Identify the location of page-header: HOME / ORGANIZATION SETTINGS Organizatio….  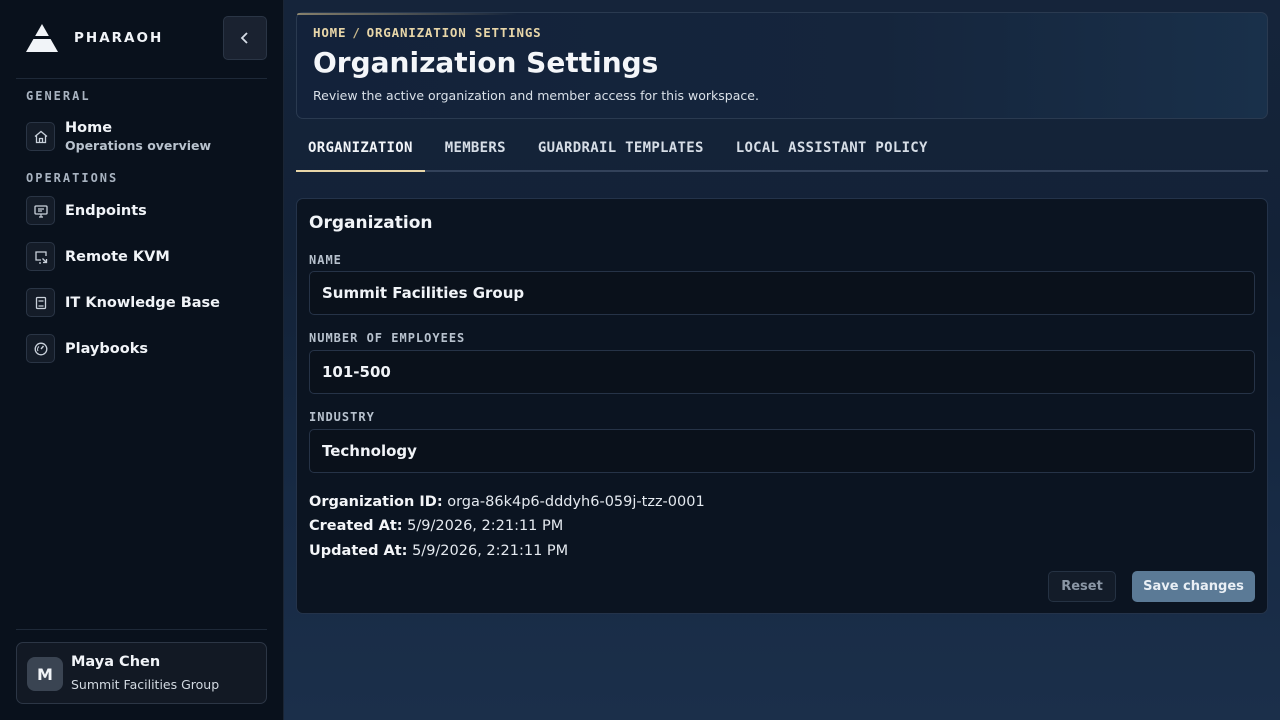
(782, 65).